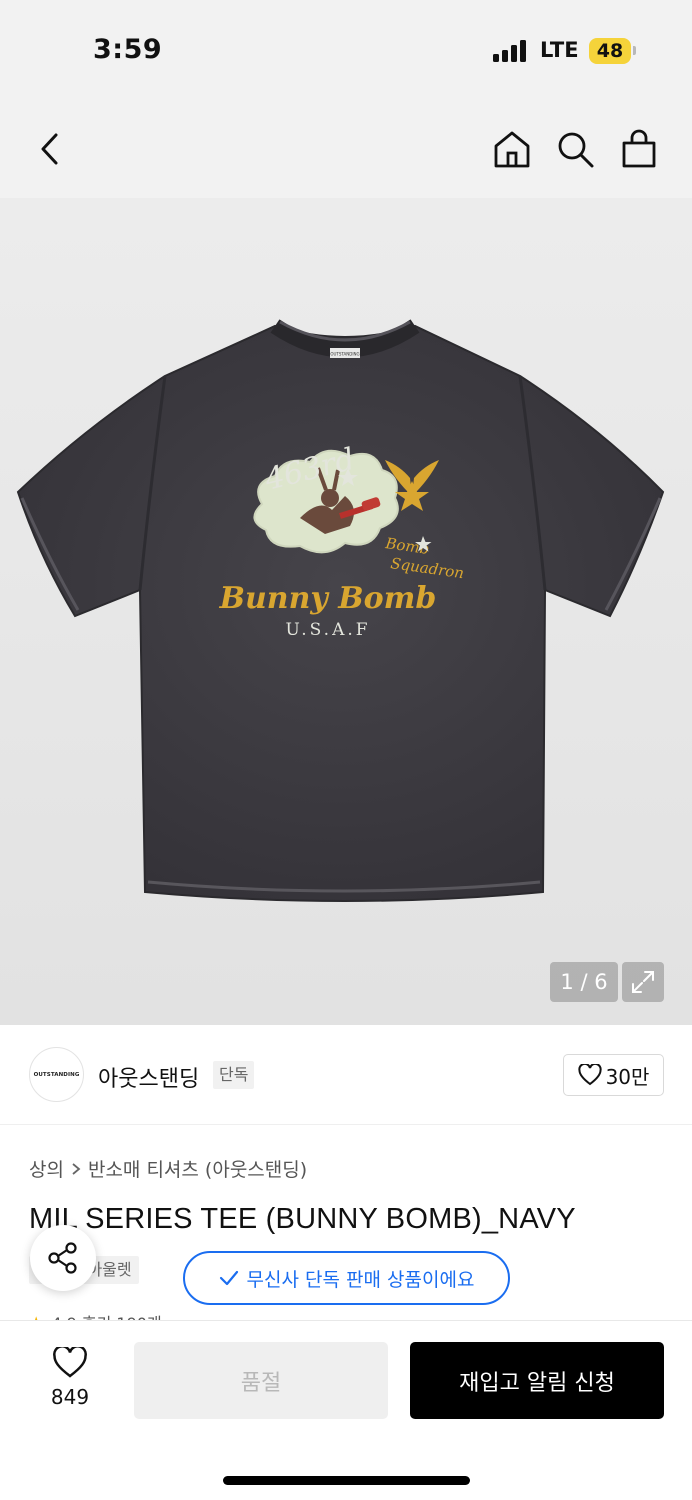 The image size is (692, 1500). What do you see at coordinates (128, 49) in the screenshot?
I see `status-time: 3:59` at bounding box center [128, 49].